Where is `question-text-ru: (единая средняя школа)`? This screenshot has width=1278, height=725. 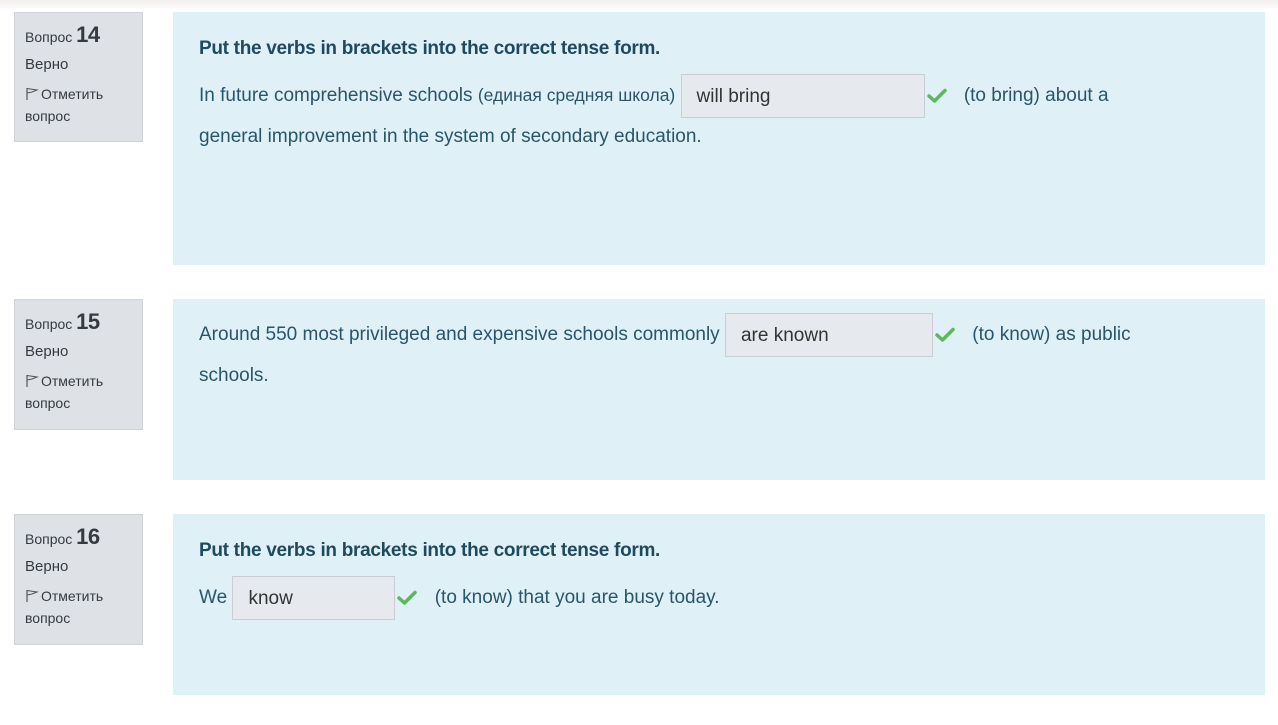
question-text-ru: (единая средняя школа) is located at coordinates (576, 95).